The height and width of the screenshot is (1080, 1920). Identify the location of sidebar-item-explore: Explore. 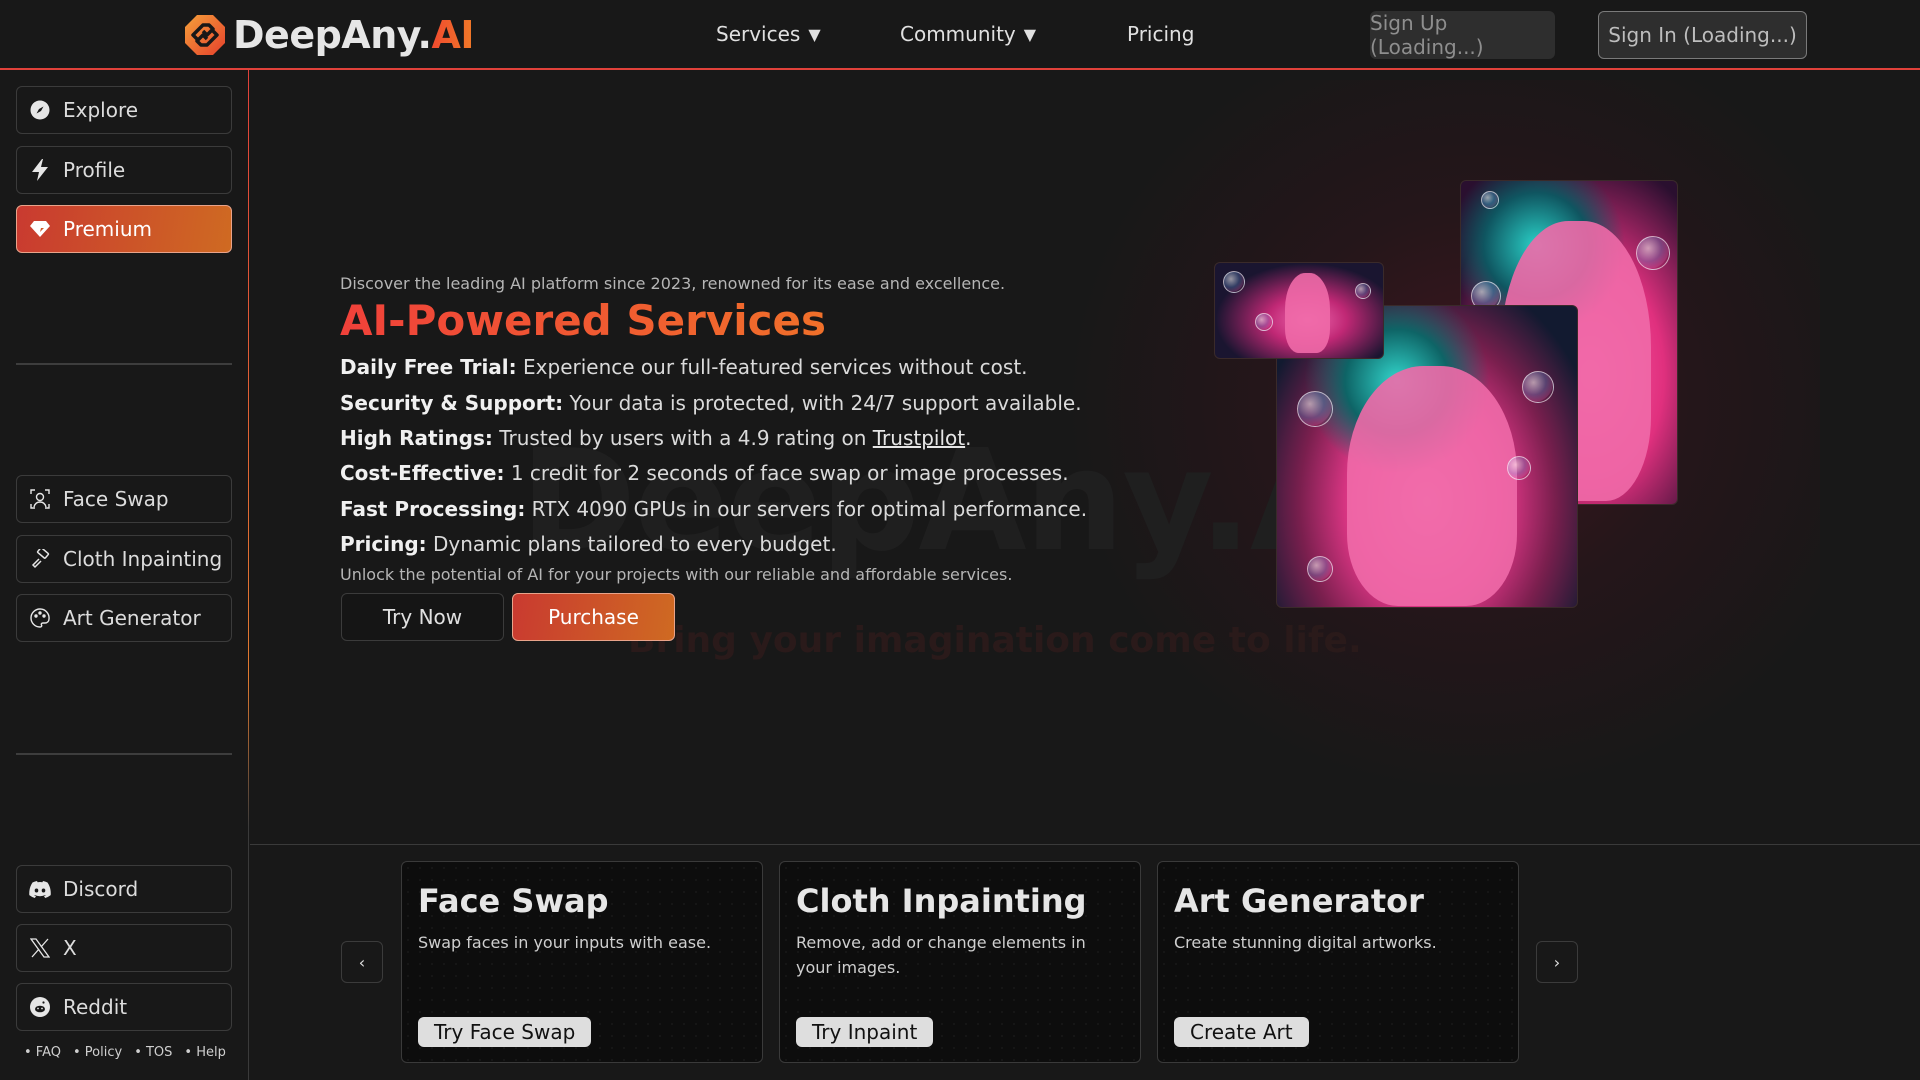
(124, 110).